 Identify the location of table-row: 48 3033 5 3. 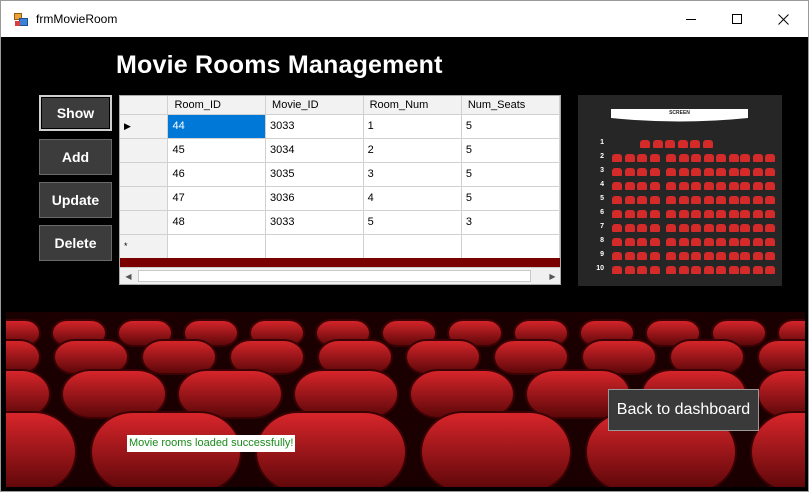
(340, 222).